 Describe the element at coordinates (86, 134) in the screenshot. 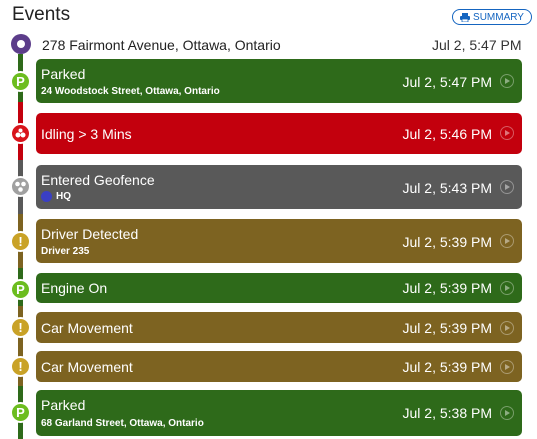

I see `event-label: Idling > 3 Mins` at that location.